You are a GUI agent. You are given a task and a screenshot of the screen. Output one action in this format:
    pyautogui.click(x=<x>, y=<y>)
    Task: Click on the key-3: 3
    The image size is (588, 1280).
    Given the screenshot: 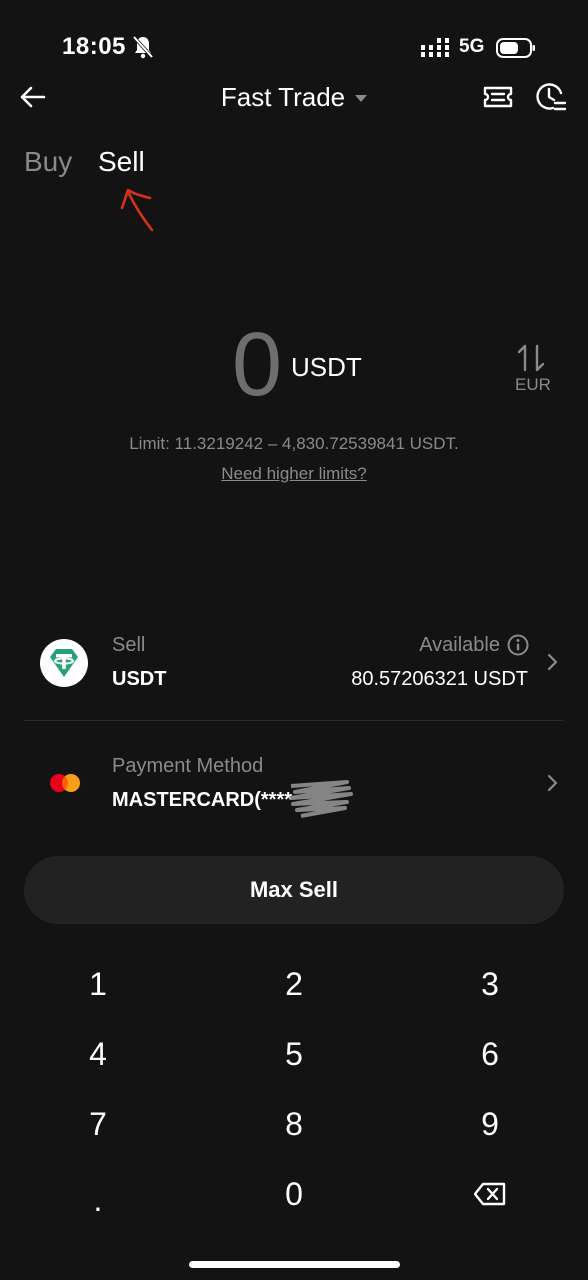 What is the action you would take?
    pyautogui.click(x=490, y=984)
    